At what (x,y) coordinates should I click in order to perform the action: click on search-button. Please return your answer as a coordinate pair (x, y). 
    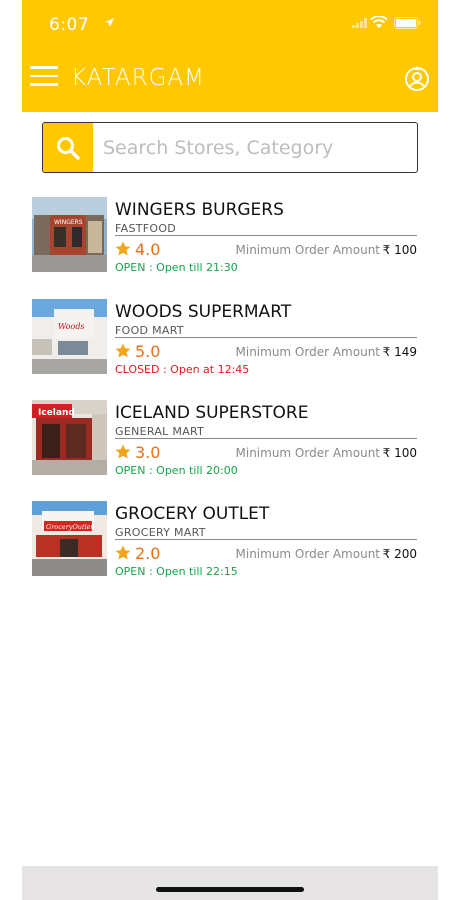
    Looking at the image, I should click on (68, 147).